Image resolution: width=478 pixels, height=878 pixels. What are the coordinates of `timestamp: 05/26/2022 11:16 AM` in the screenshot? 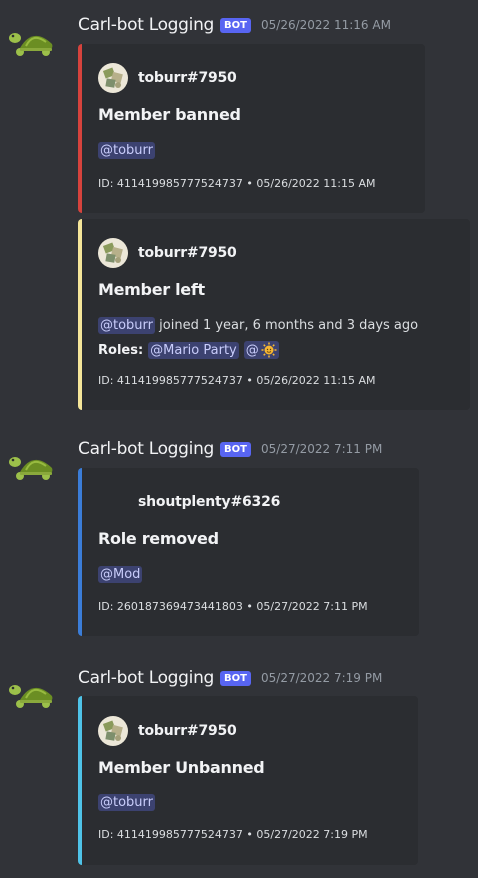 It's located at (326, 25).